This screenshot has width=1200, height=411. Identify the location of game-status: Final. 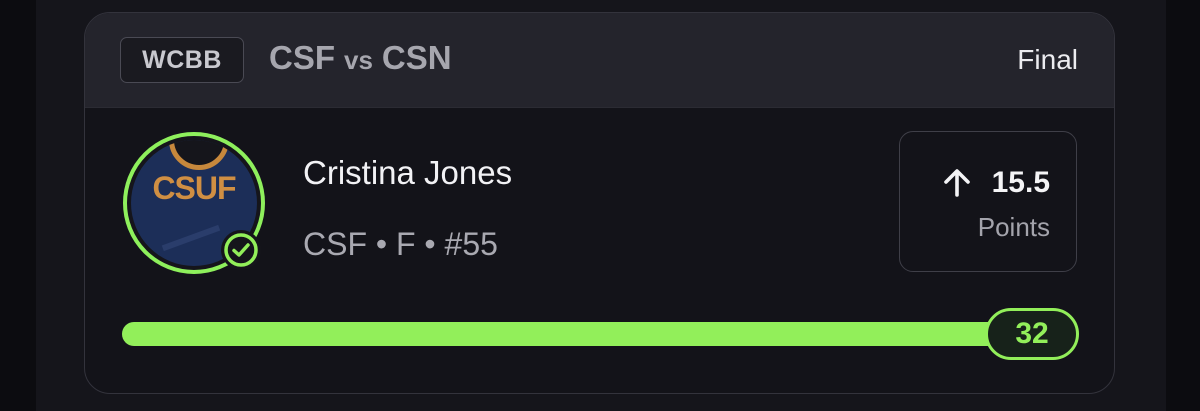
(1047, 59).